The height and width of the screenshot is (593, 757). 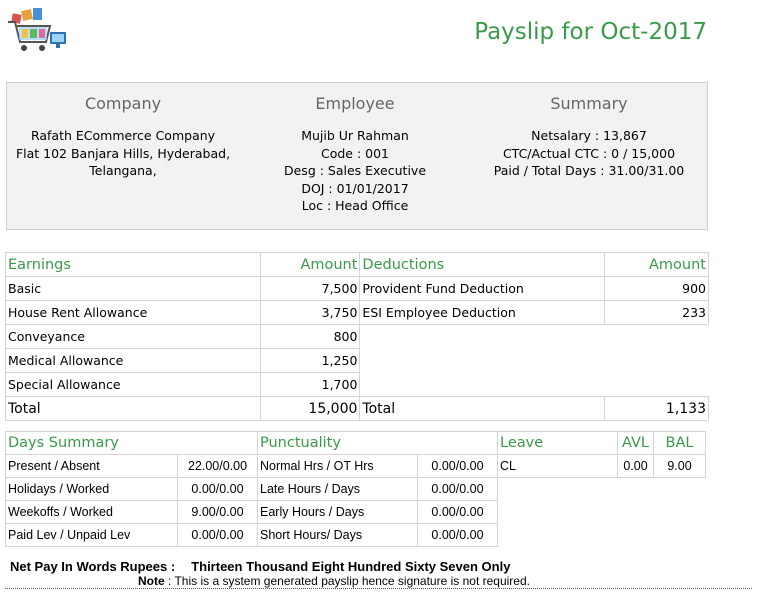 What do you see at coordinates (337, 466) in the screenshot?
I see `punctuality-label: Normal Hrs / OT Hrs` at bounding box center [337, 466].